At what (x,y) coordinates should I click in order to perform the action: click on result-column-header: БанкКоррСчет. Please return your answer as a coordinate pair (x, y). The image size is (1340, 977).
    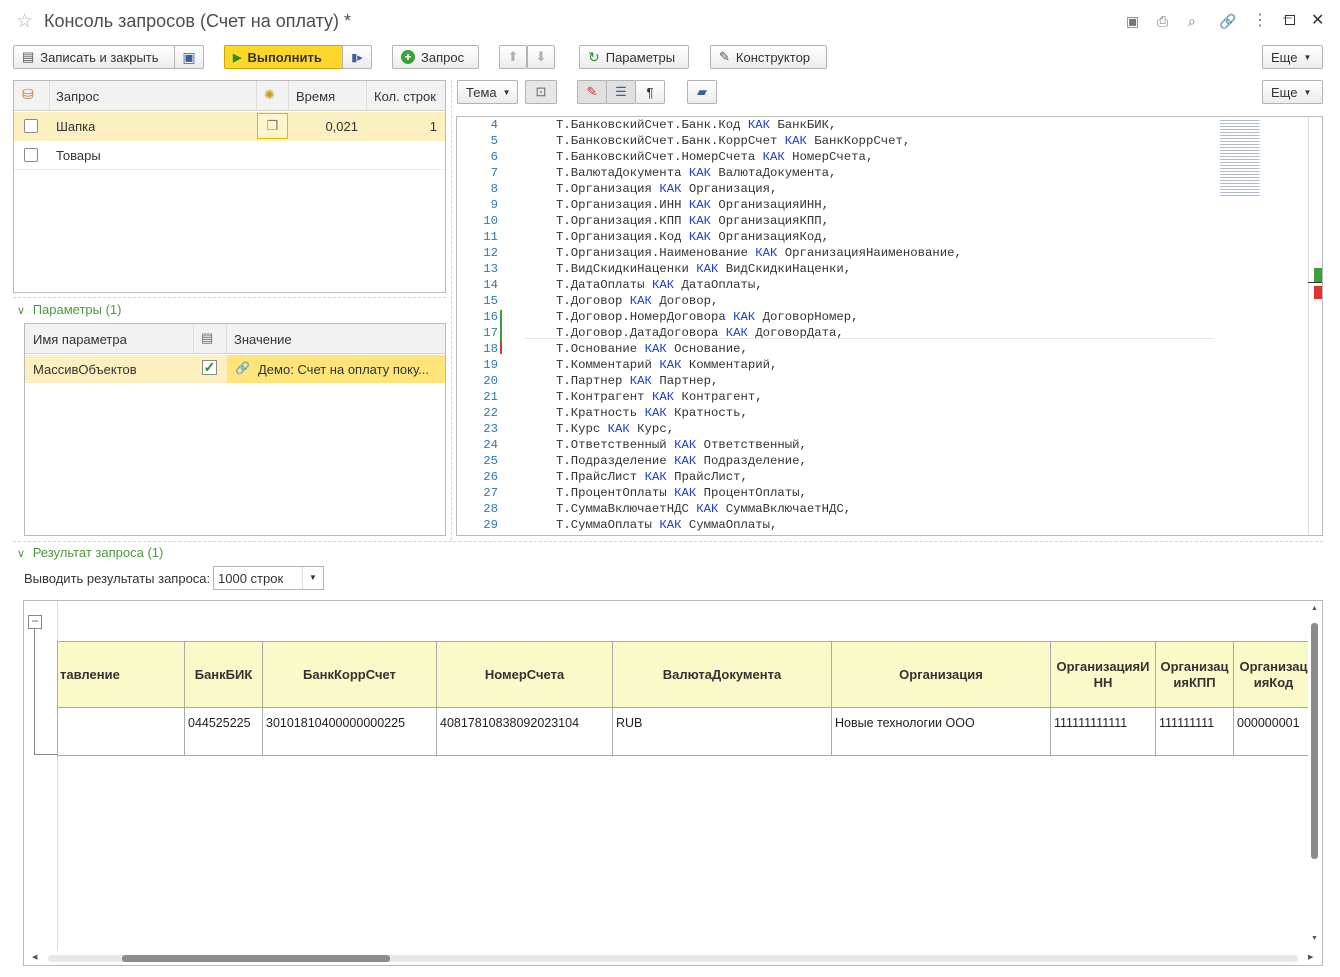
    Looking at the image, I should click on (349, 674).